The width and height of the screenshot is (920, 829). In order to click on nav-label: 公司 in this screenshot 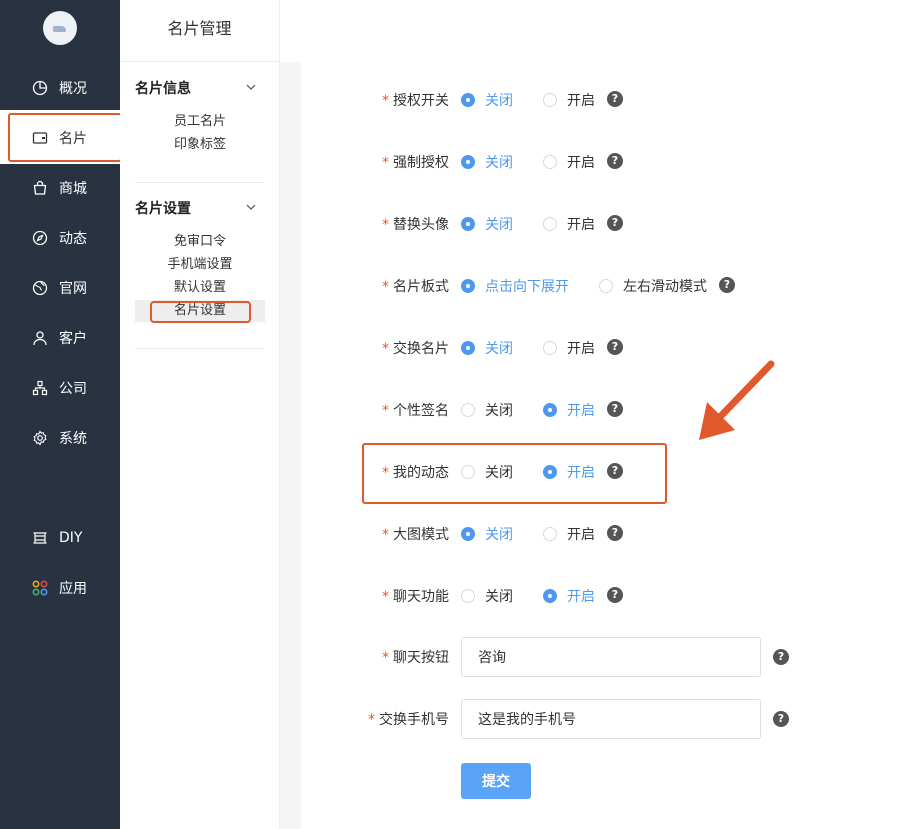, I will do `click(73, 389)`.